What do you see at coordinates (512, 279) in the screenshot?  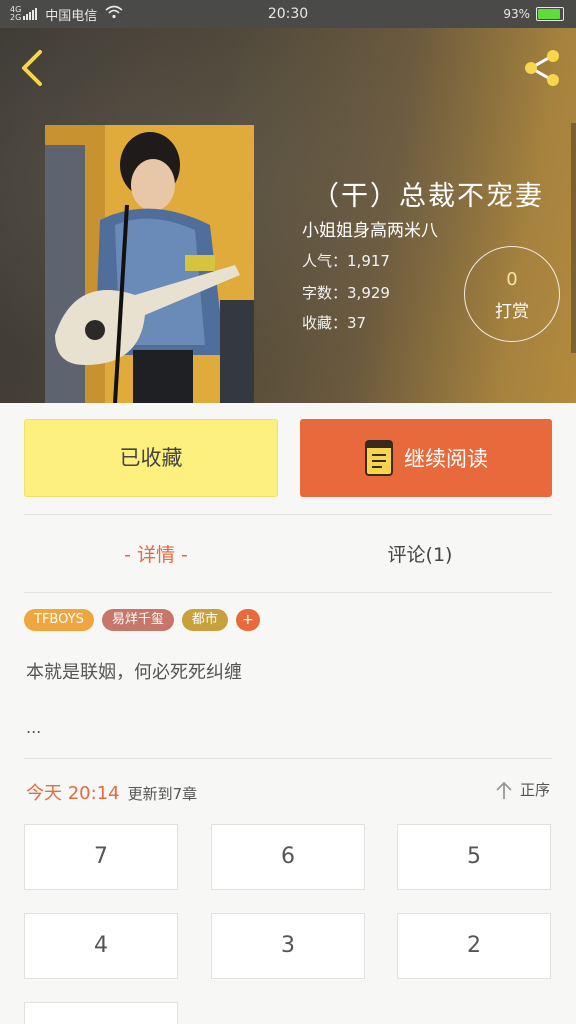 I see `reward-count: 0` at bounding box center [512, 279].